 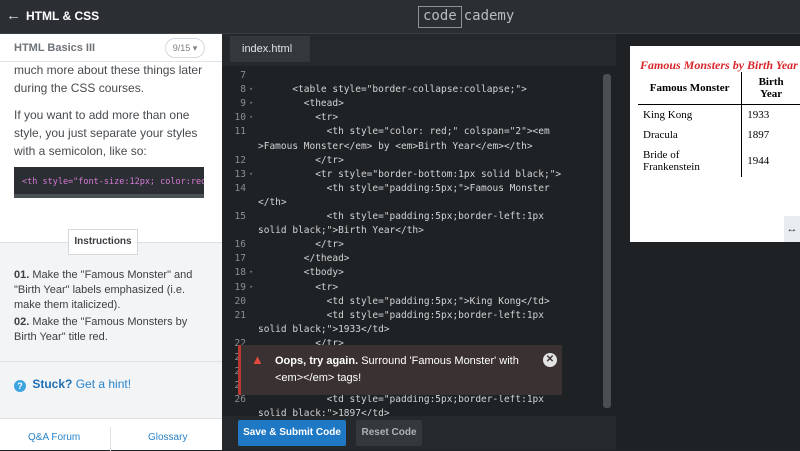 What do you see at coordinates (317, 361) in the screenshot?
I see `toast-title: Oops, try again.` at bounding box center [317, 361].